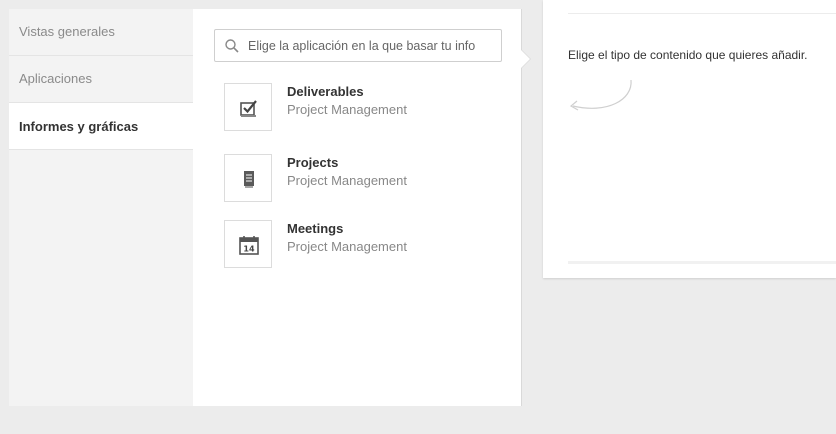 This screenshot has height=434, width=836. What do you see at coordinates (101, 126) in the screenshot?
I see `sidebar-item-informes-y-graficas: Informes y gráficas` at bounding box center [101, 126].